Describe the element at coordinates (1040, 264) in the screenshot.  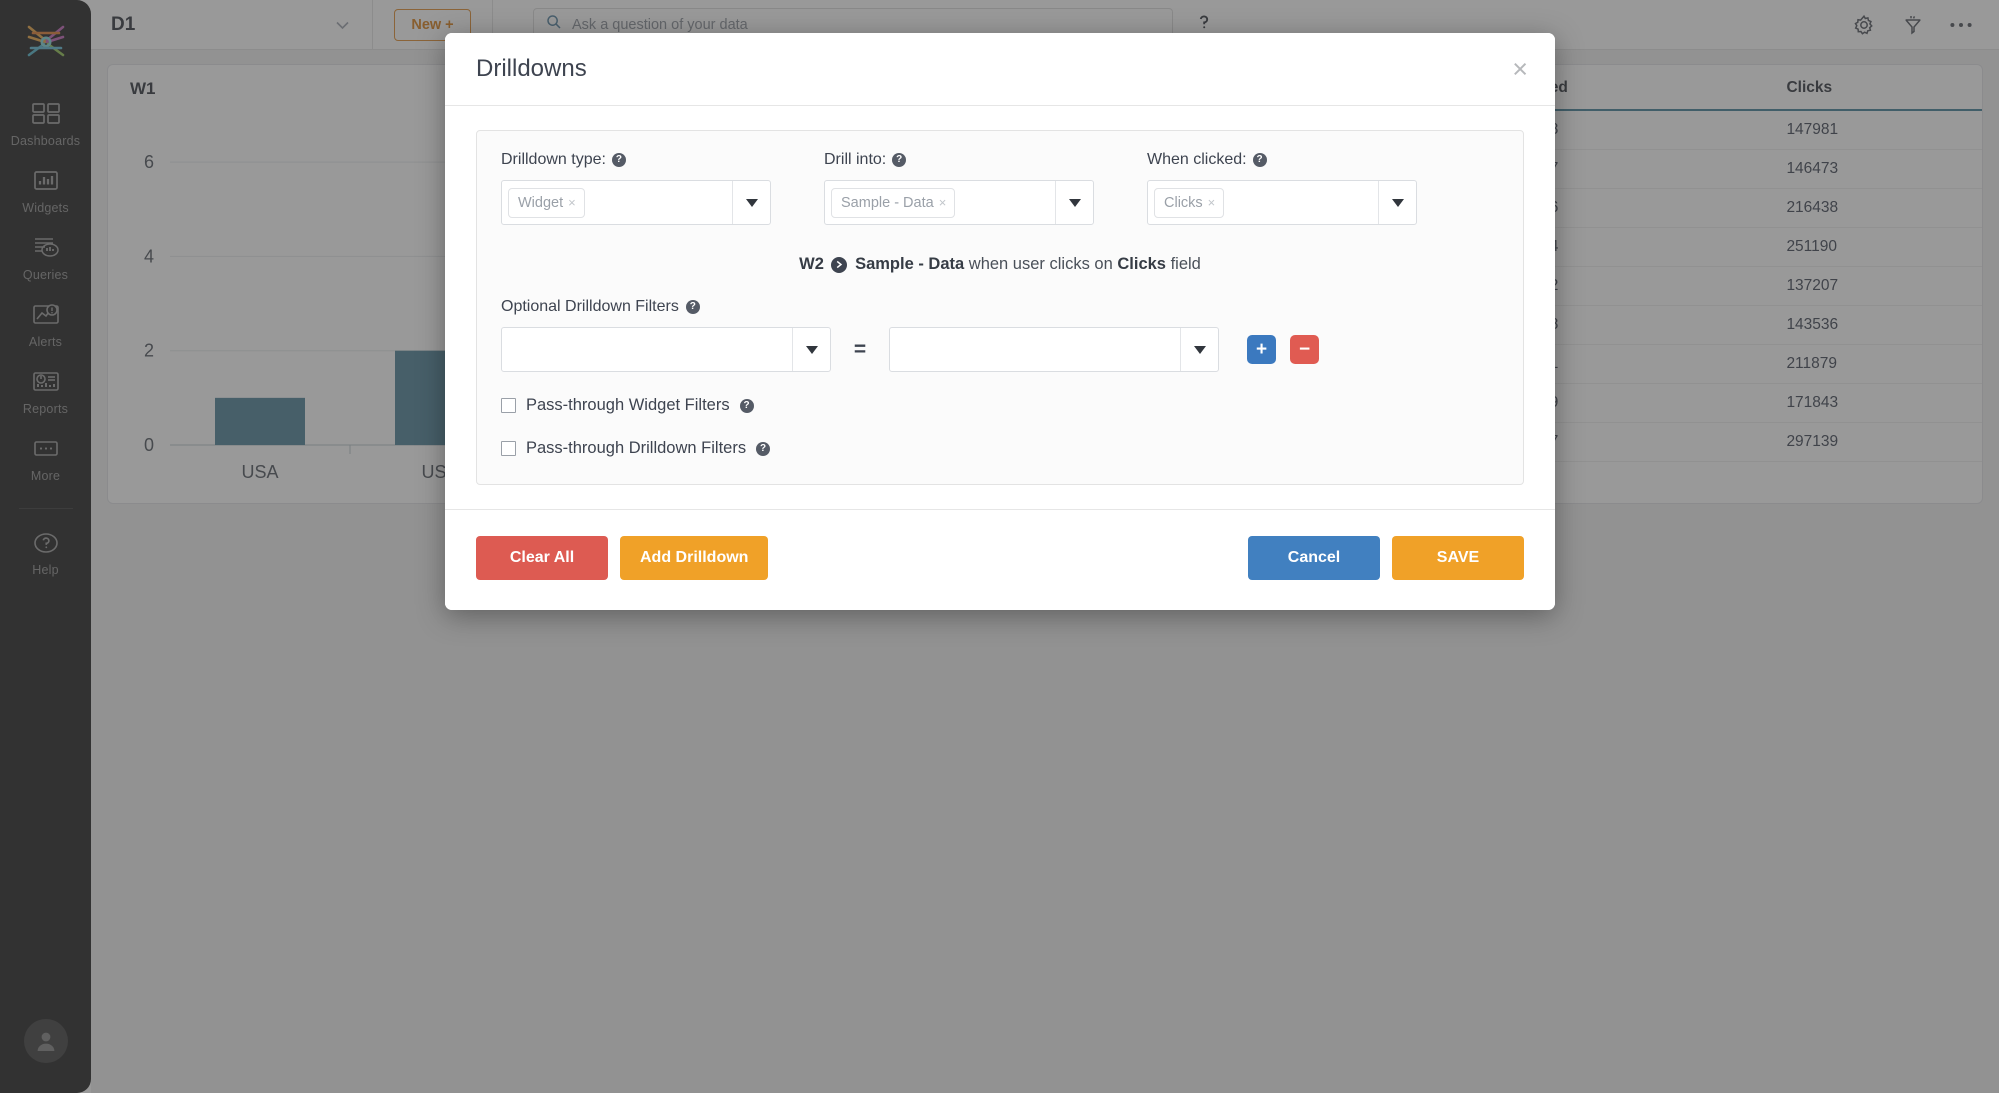
I see `summary-middle-text: when user clicks on` at that location.